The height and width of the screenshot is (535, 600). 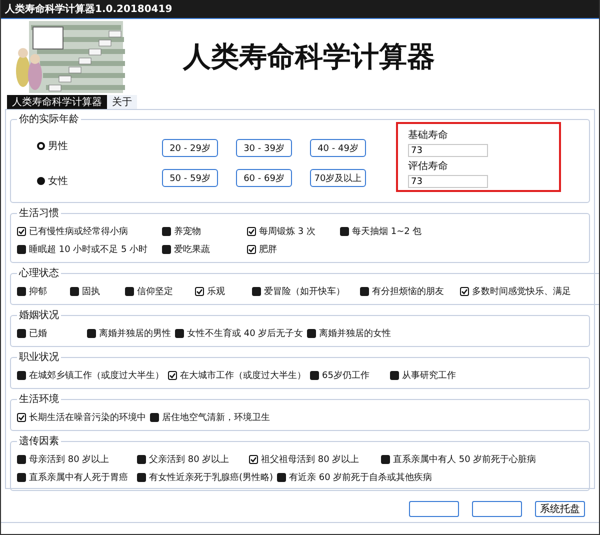 What do you see at coordinates (58, 146) in the screenshot?
I see `radio-label: 男性` at bounding box center [58, 146].